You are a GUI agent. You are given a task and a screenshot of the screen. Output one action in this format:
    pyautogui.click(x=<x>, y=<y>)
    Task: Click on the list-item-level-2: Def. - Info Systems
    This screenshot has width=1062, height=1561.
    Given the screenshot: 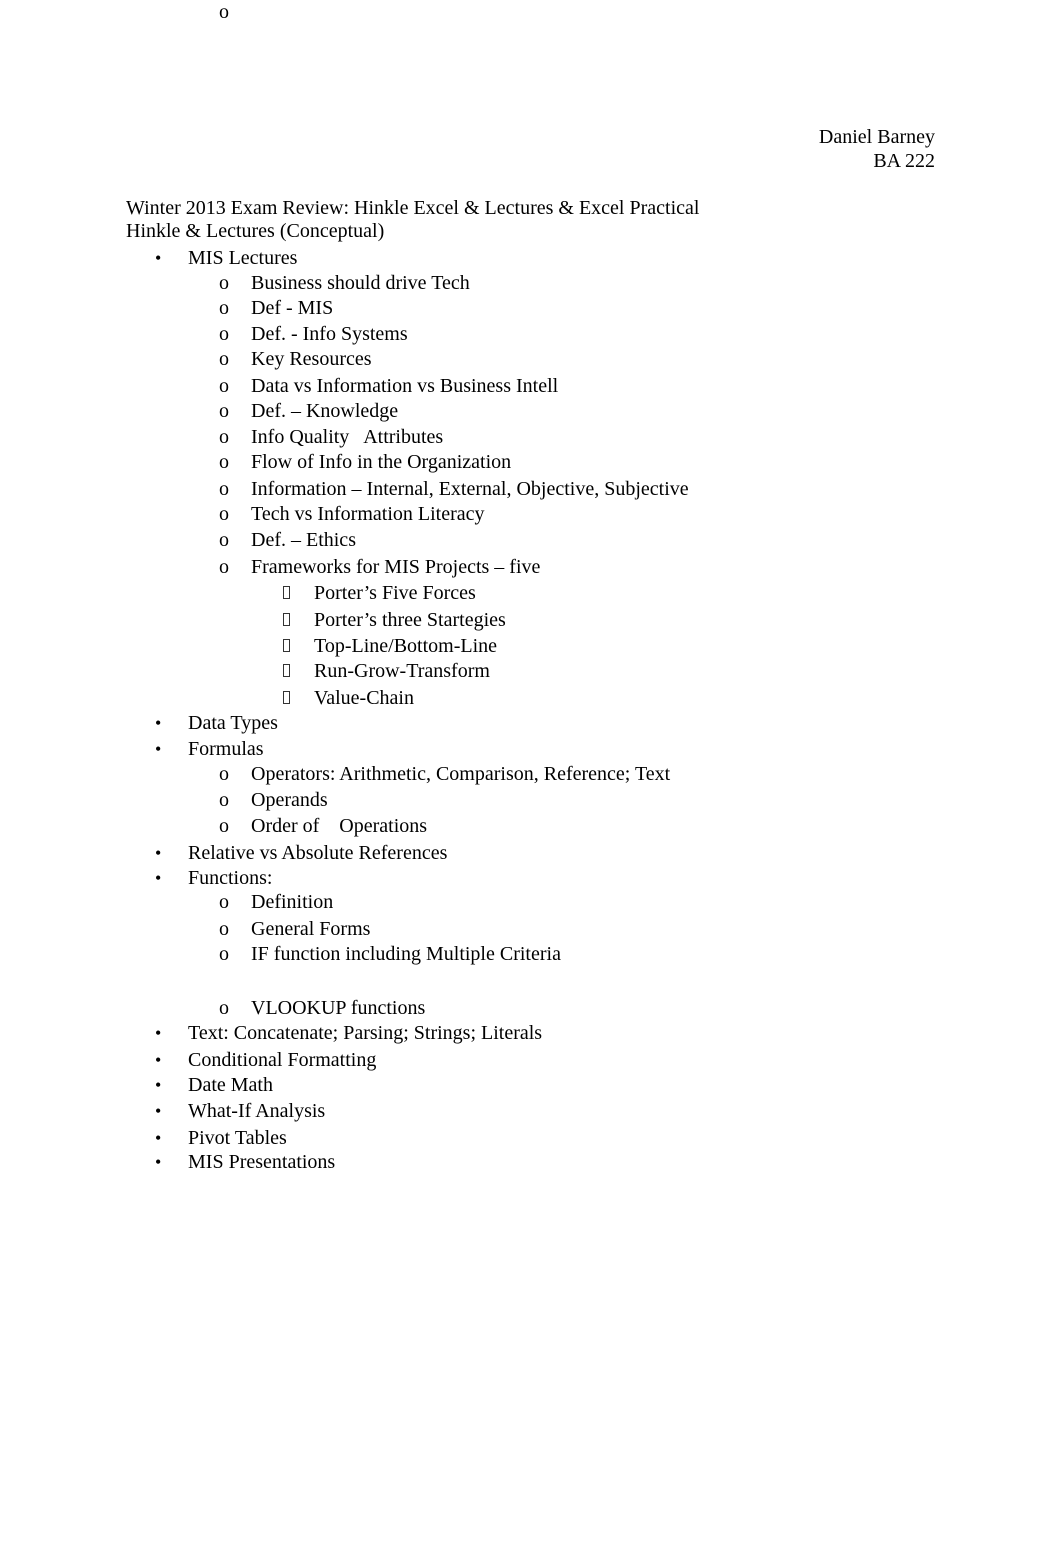 What is the action you would take?
    pyautogui.click(x=329, y=334)
    